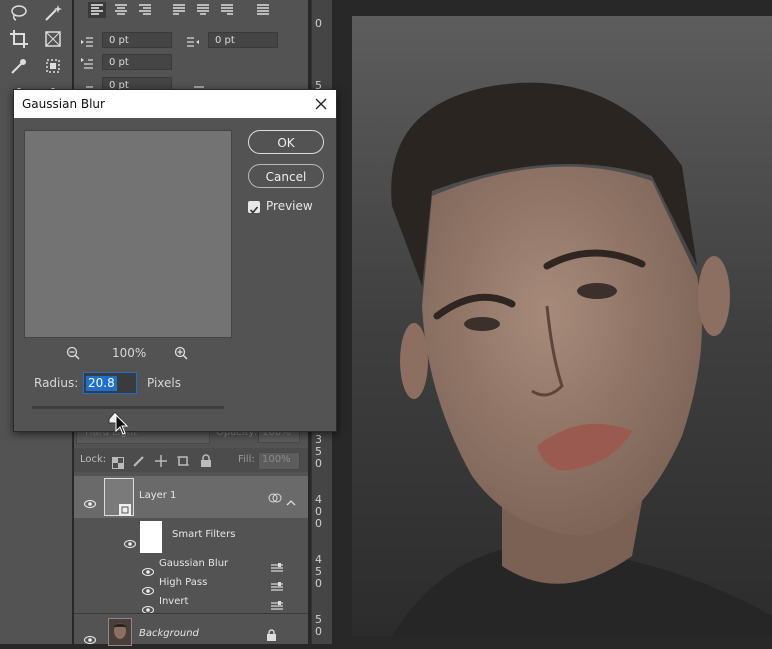 This screenshot has width=772, height=649. I want to click on lock-all-icon, so click(206, 460).